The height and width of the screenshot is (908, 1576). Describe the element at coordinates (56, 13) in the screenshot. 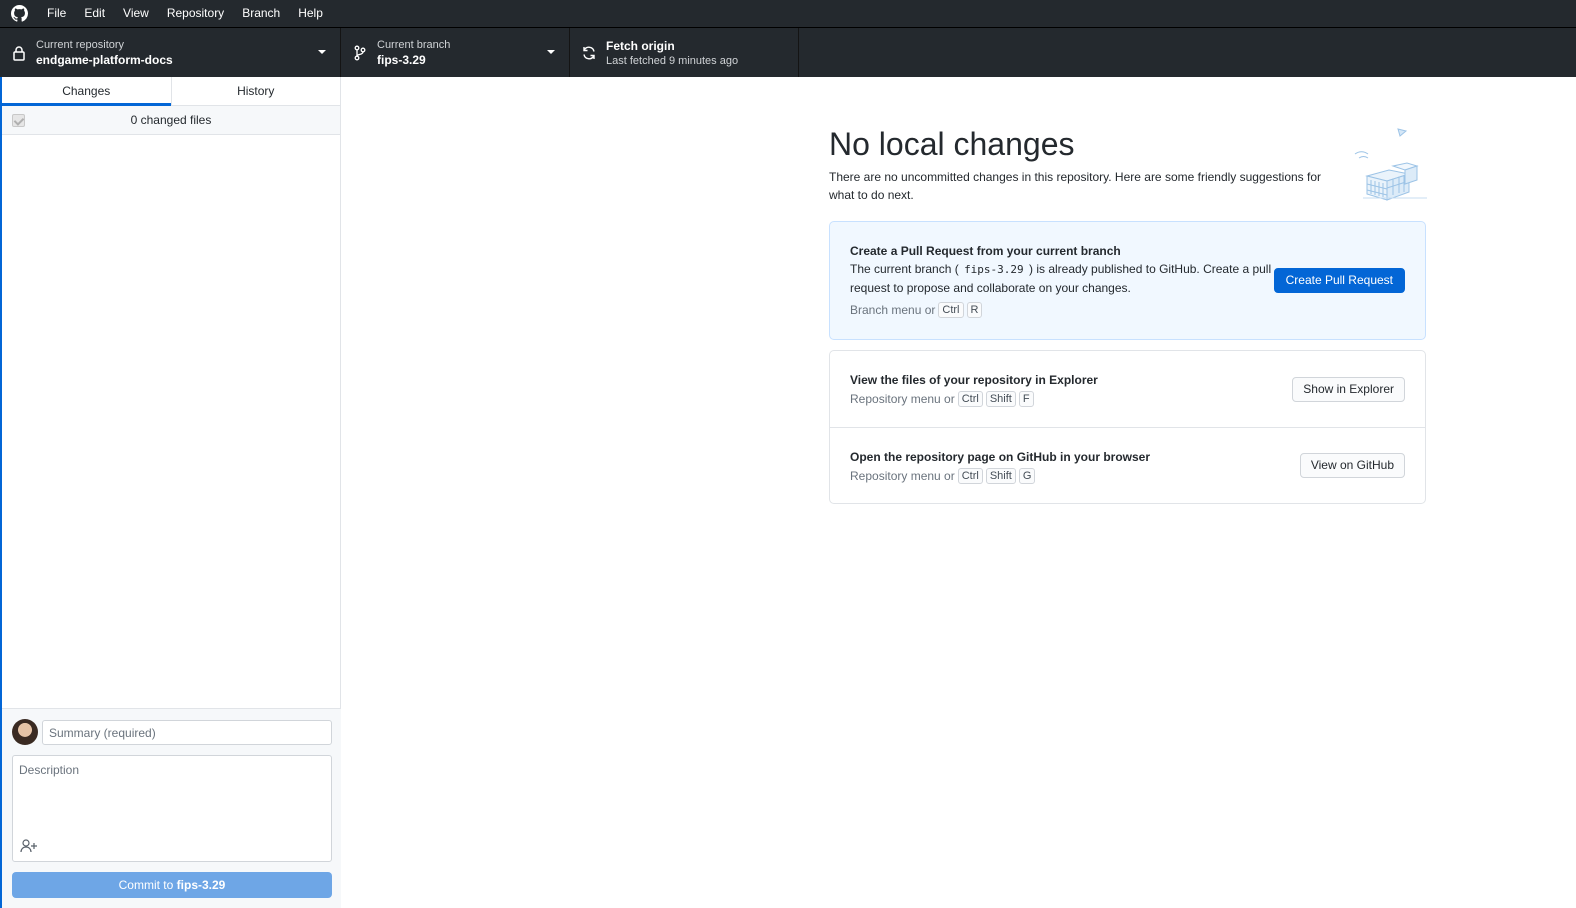

I see `menu-file: File` at that location.